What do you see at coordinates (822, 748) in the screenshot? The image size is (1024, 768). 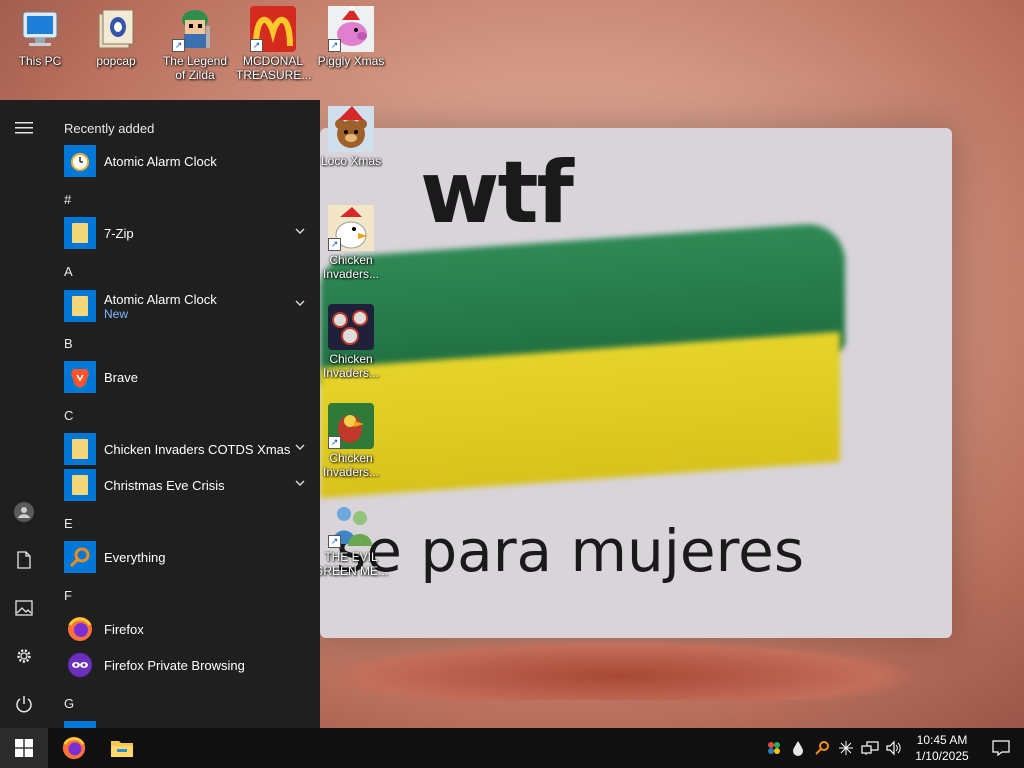 I see `search-app-icon` at bounding box center [822, 748].